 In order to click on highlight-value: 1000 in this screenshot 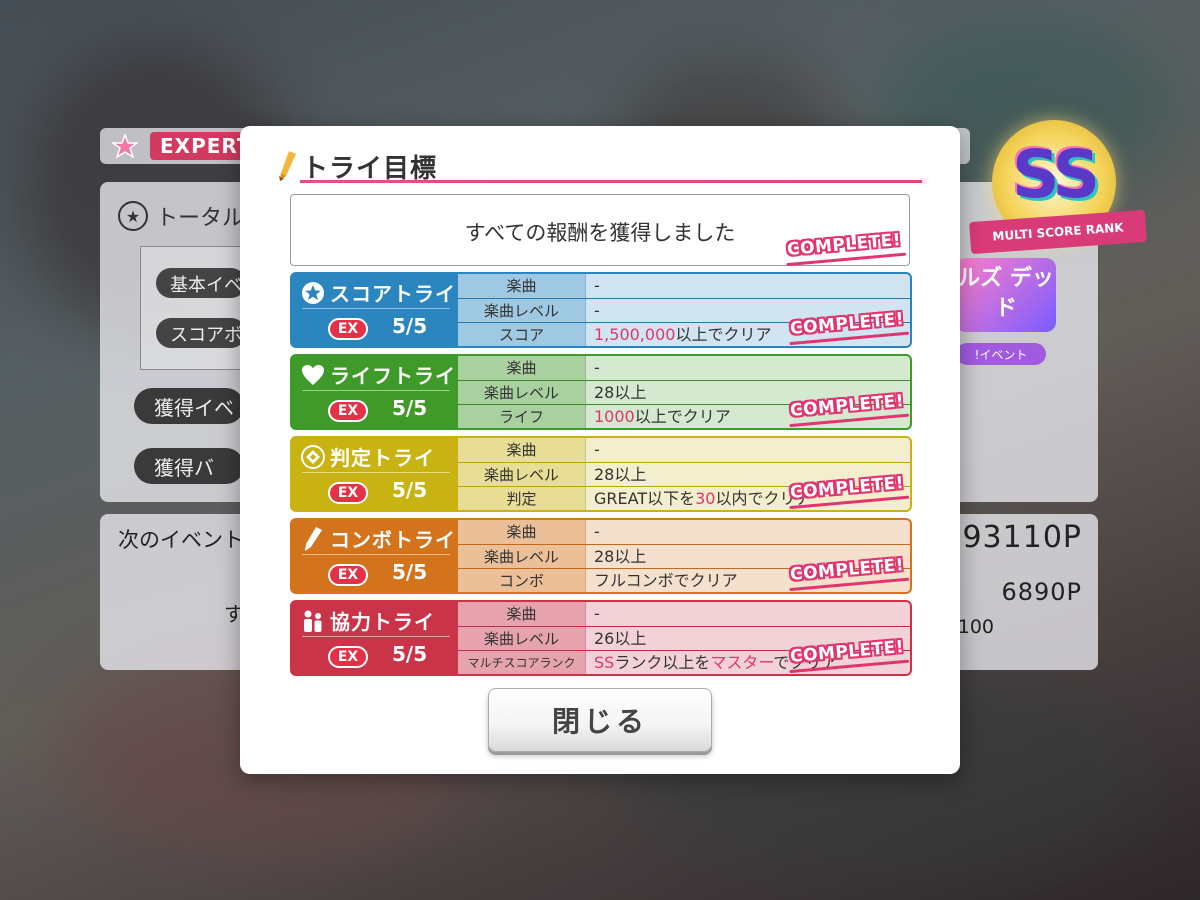, I will do `click(614, 416)`.